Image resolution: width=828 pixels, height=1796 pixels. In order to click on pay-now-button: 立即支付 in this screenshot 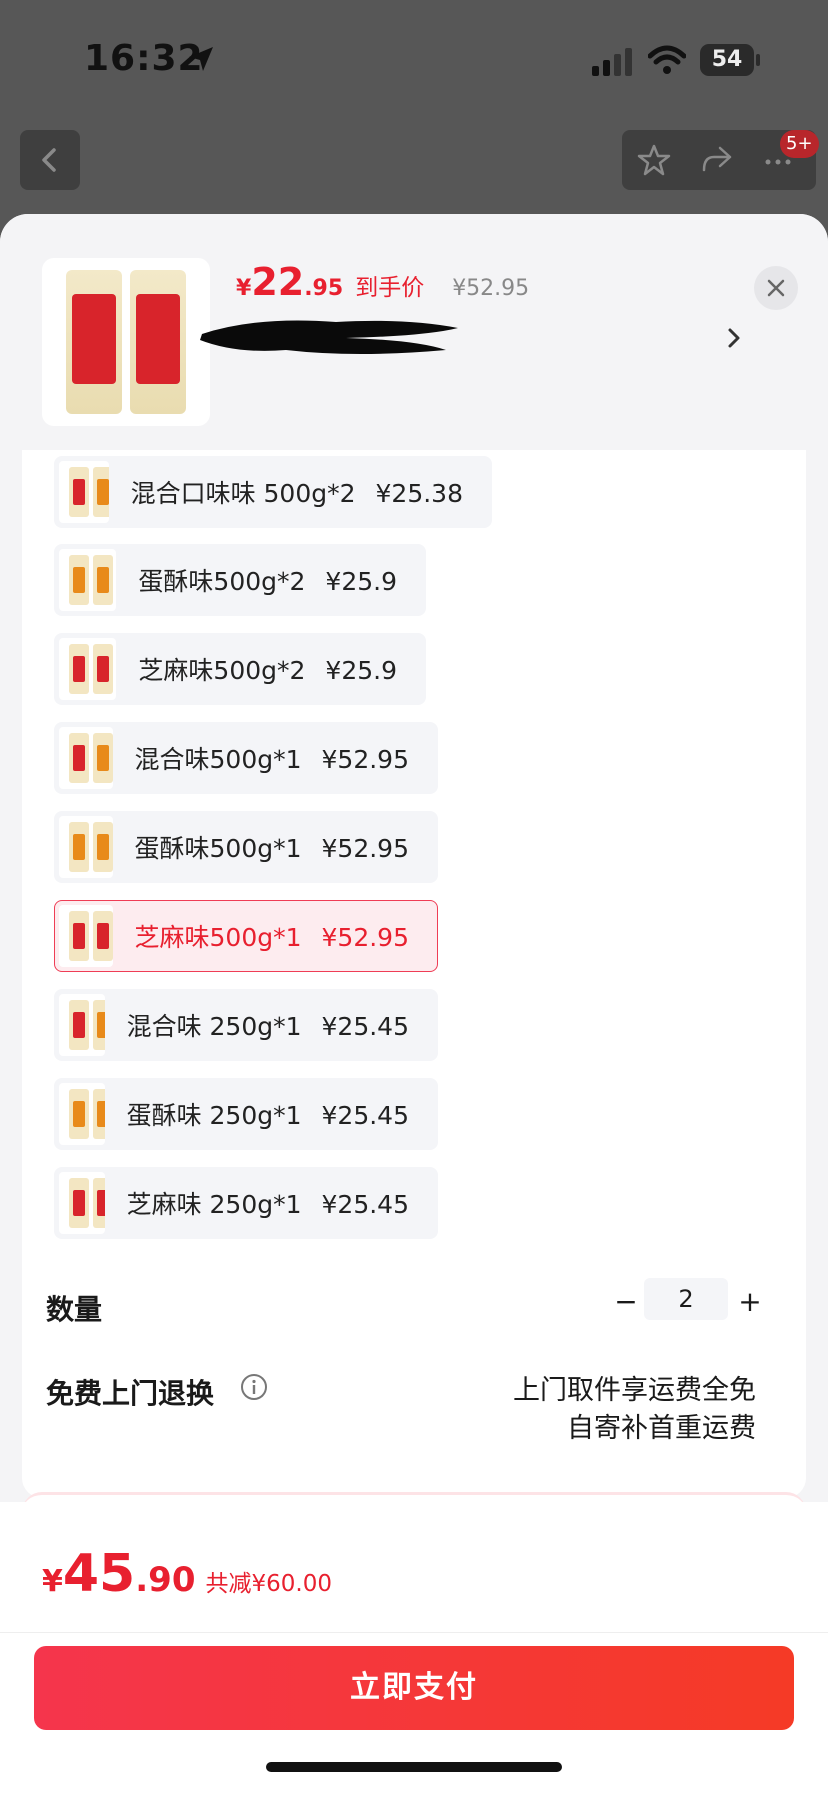, I will do `click(414, 1688)`.